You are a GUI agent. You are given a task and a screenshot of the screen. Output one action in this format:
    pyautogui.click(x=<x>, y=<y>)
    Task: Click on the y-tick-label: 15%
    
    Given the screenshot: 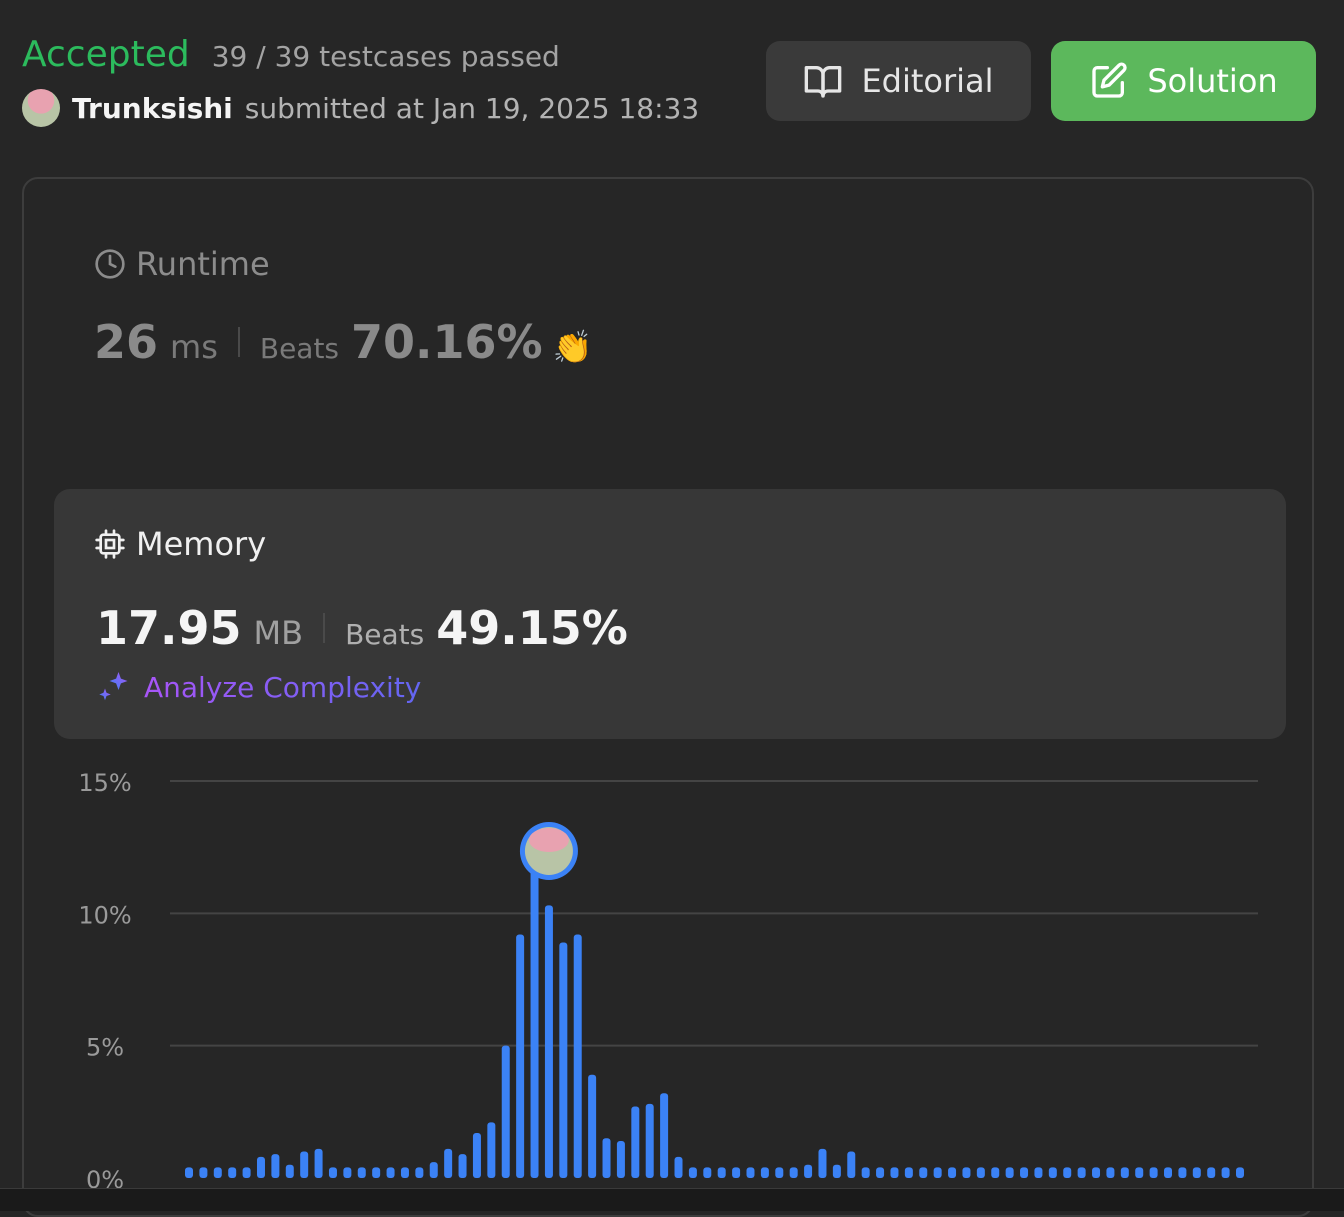 What is the action you would take?
    pyautogui.click(x=104, y=783)
    